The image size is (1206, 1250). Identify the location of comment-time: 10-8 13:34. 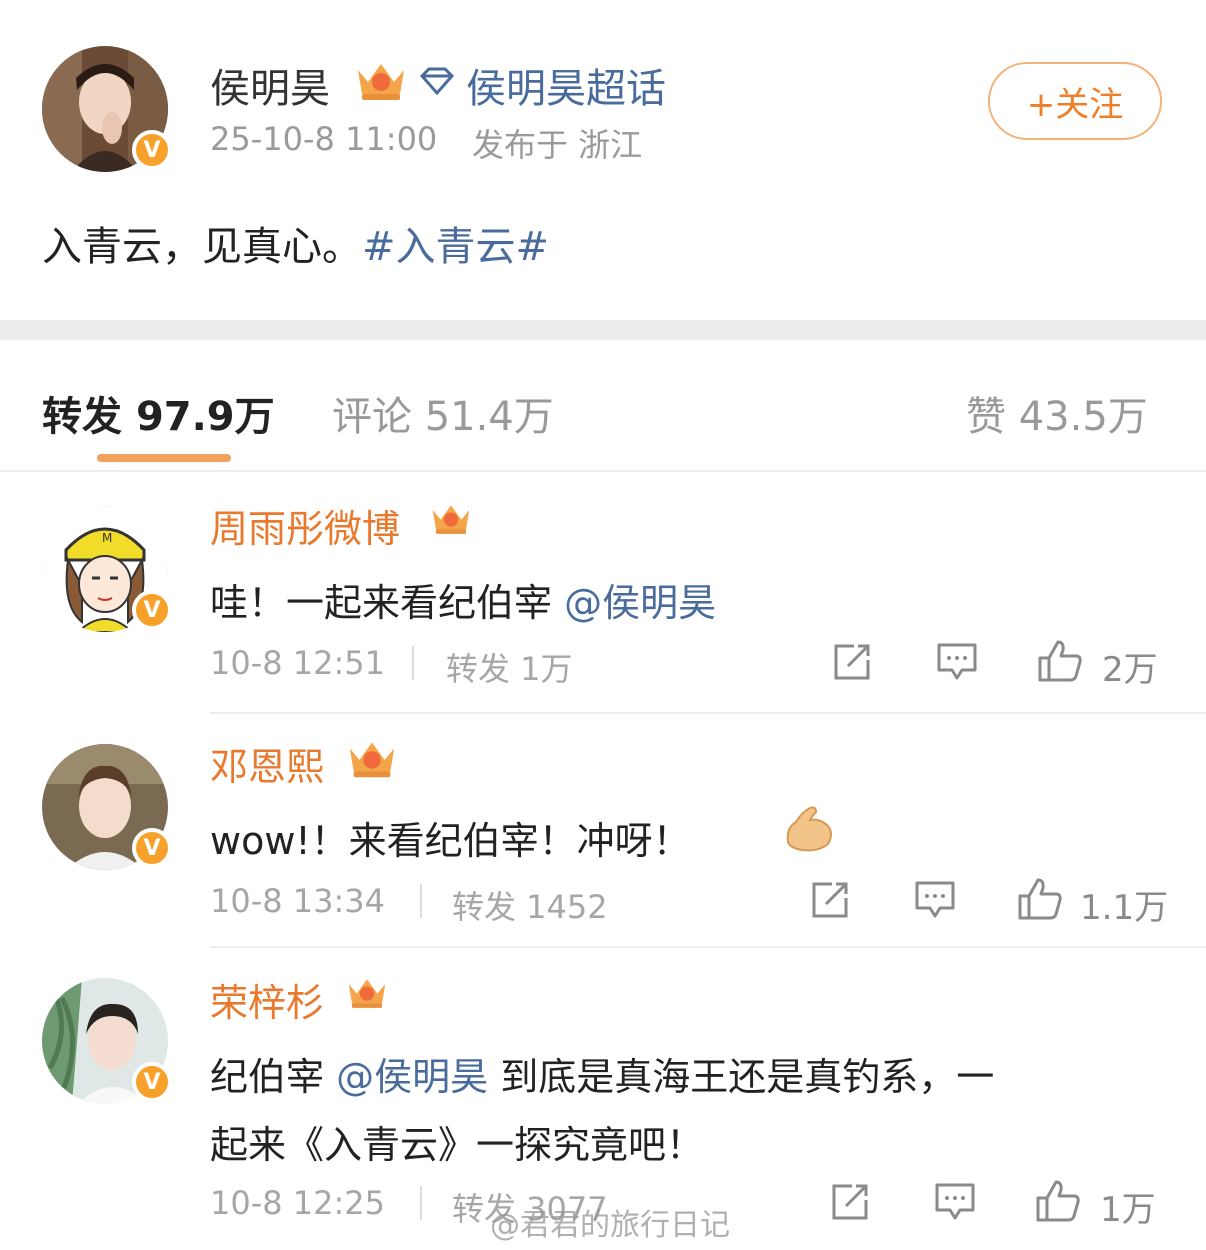
(298, 901).